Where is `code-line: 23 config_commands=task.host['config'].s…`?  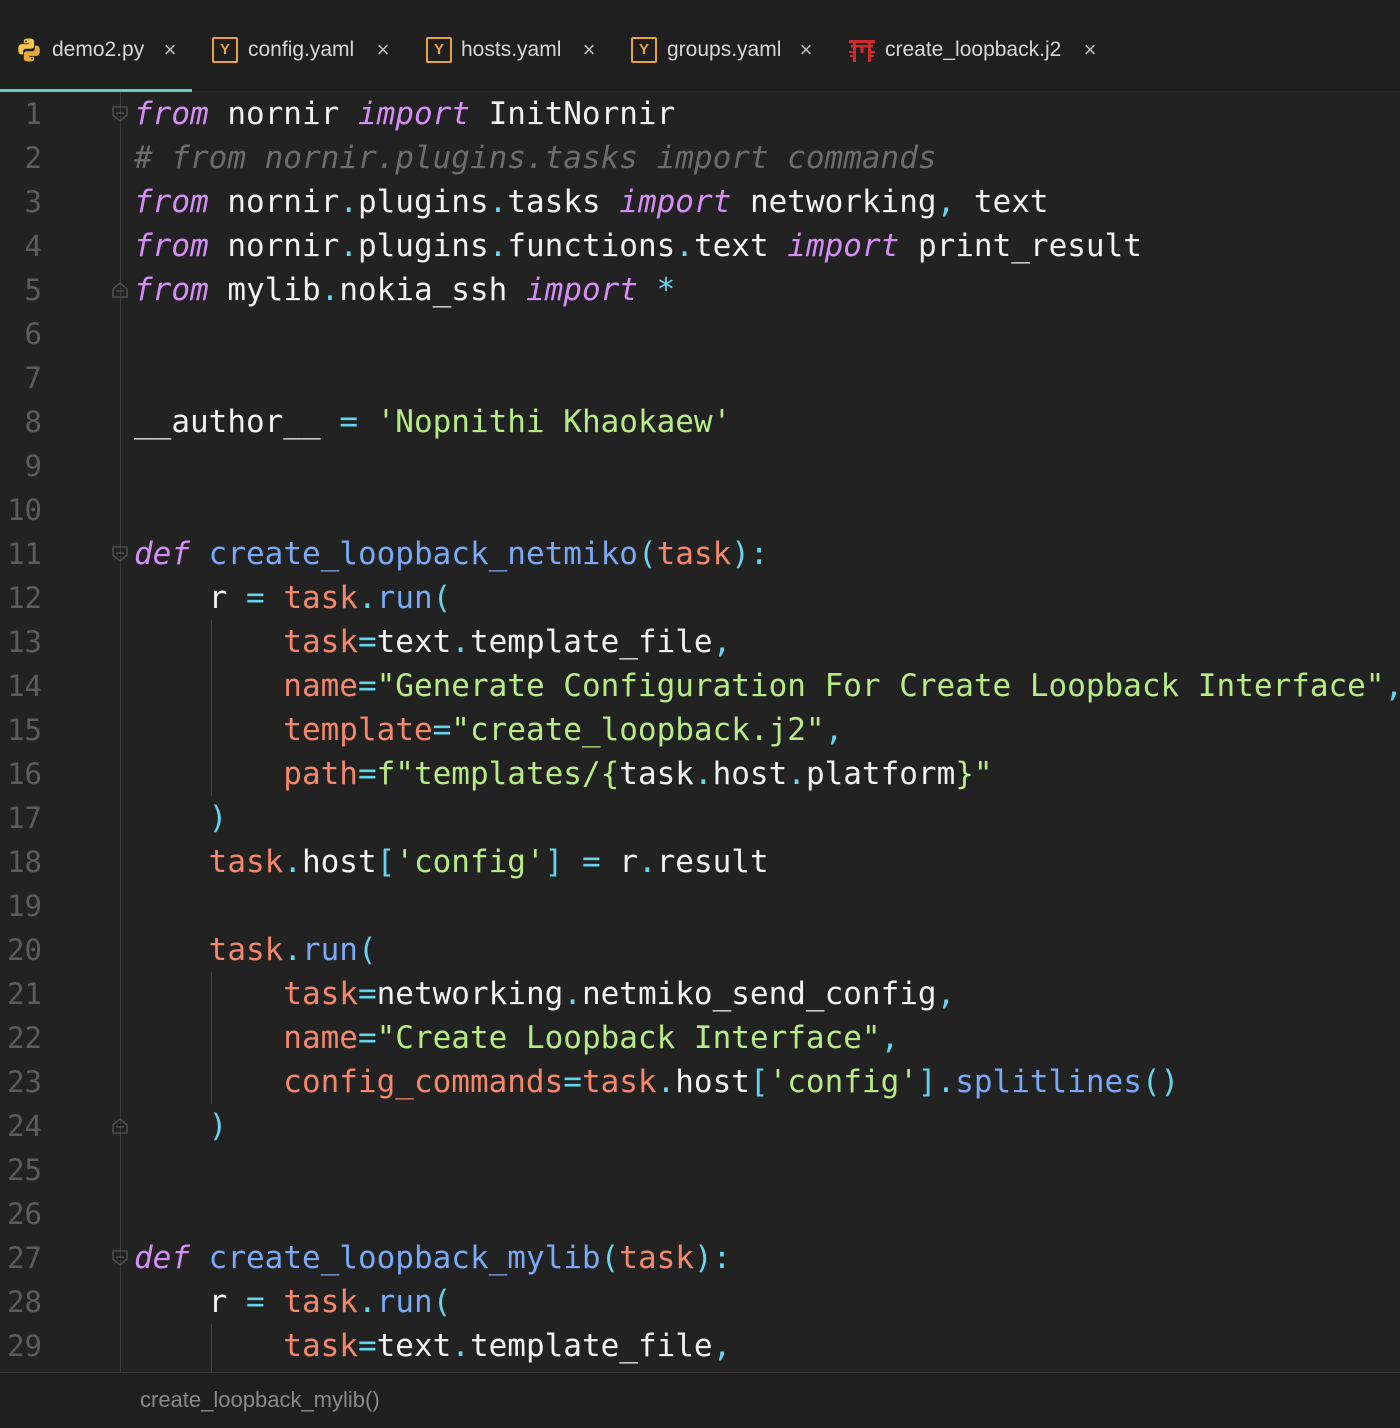
code-line: 23 config_commands=task.host['config'].s… is located at coordinates (700, 1082).